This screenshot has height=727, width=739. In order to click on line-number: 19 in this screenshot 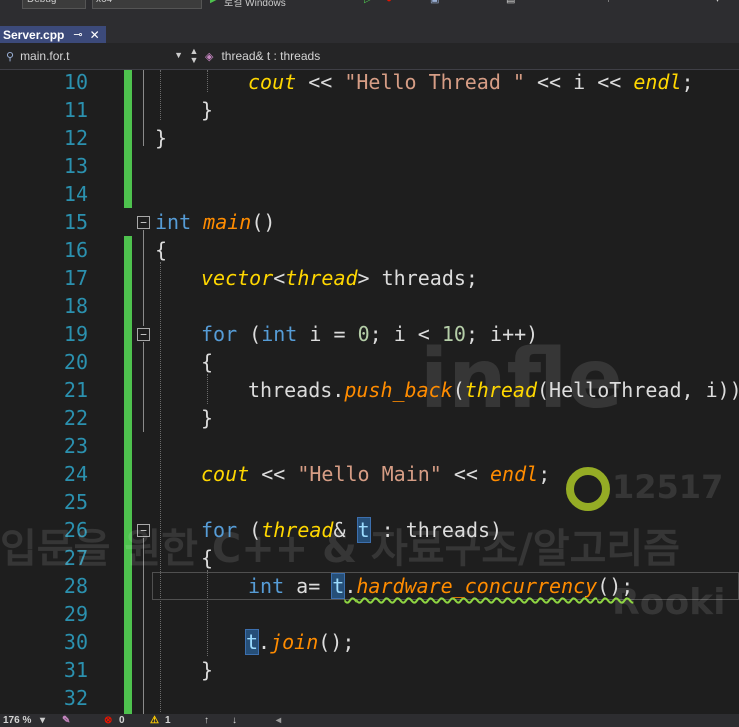, I will do `click(75, 334)`.